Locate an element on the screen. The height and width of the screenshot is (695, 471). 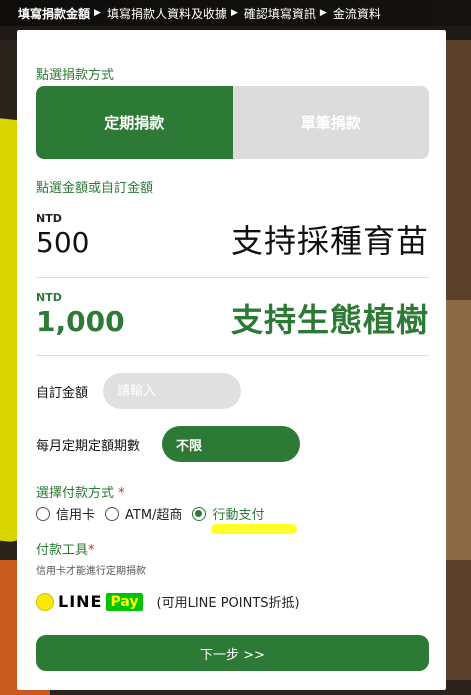
payment-tool-hint: 信用卡才能進行定期捐款 is located at coordinates (91, 571).